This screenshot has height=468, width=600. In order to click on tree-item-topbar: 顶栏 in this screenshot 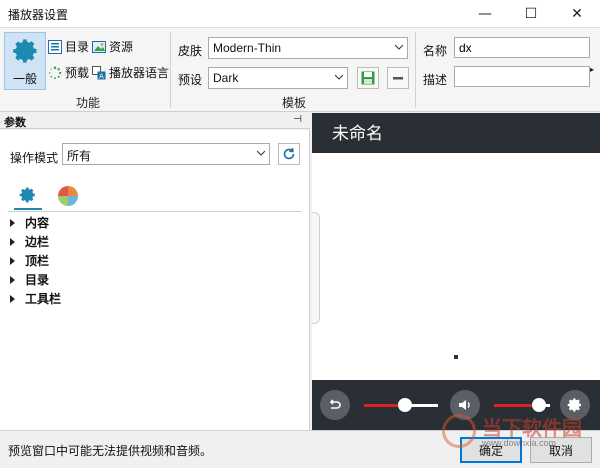, I will do `click(29, 260)`.